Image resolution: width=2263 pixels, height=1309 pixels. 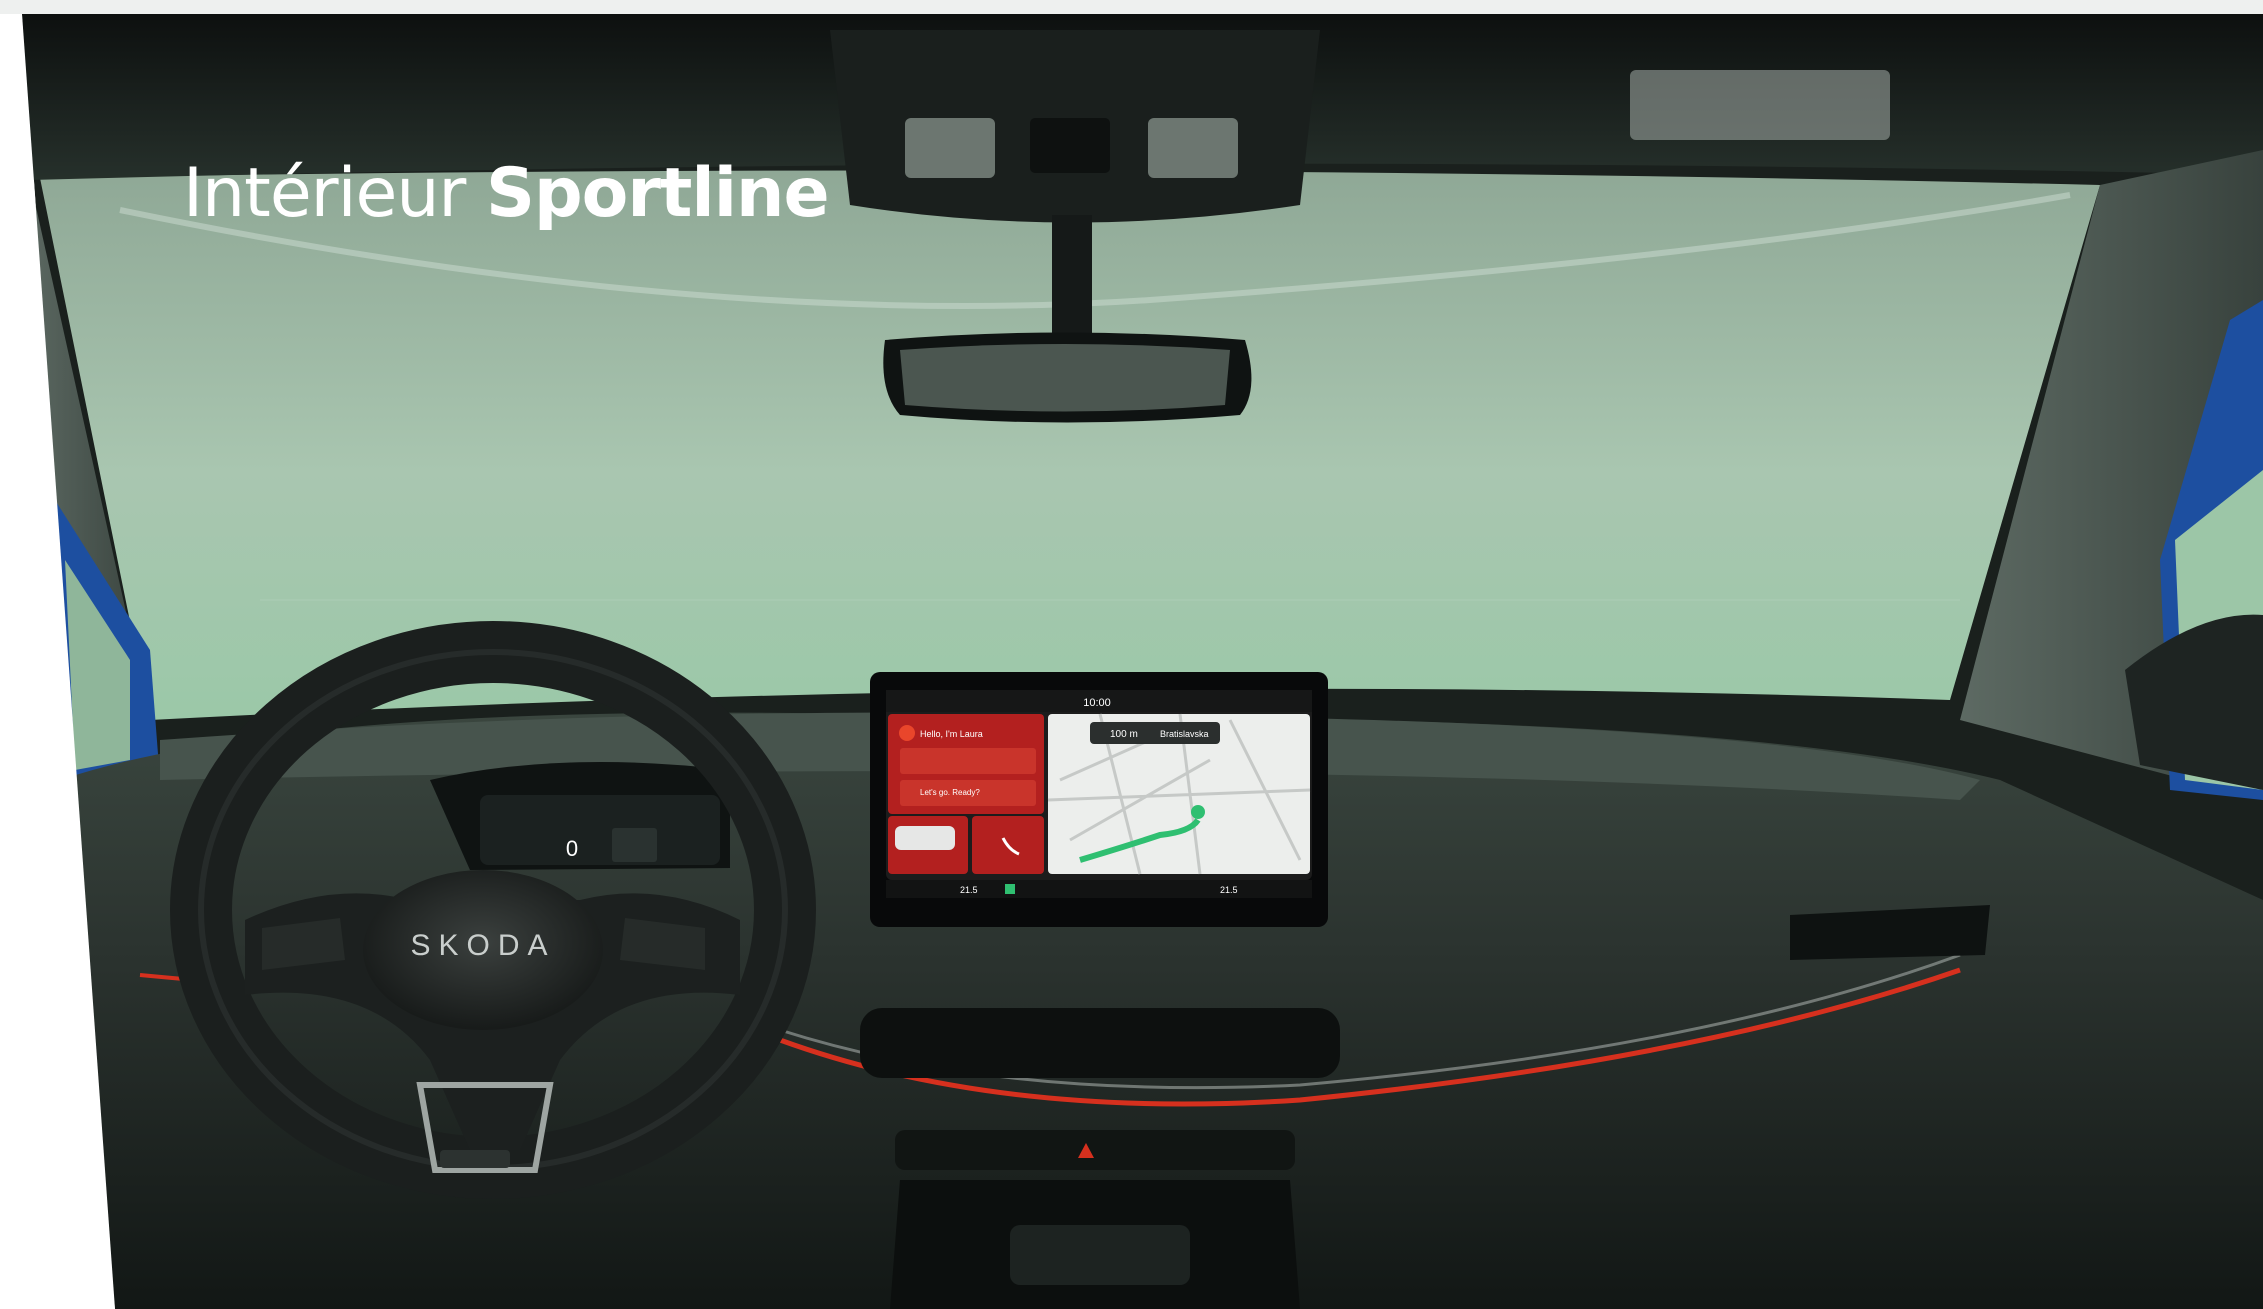 I want to click on nav-distance: 100 m, so click(x=1124, y=734).